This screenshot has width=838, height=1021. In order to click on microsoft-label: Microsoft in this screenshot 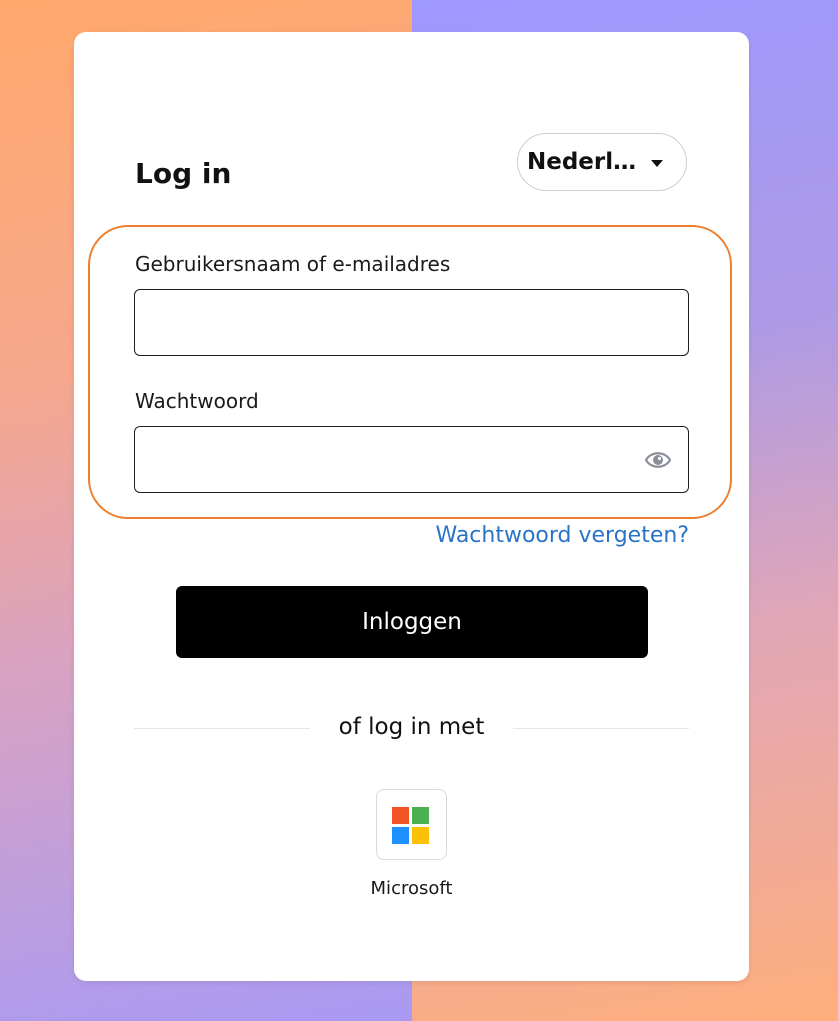, I will do `click(411, 888)`.